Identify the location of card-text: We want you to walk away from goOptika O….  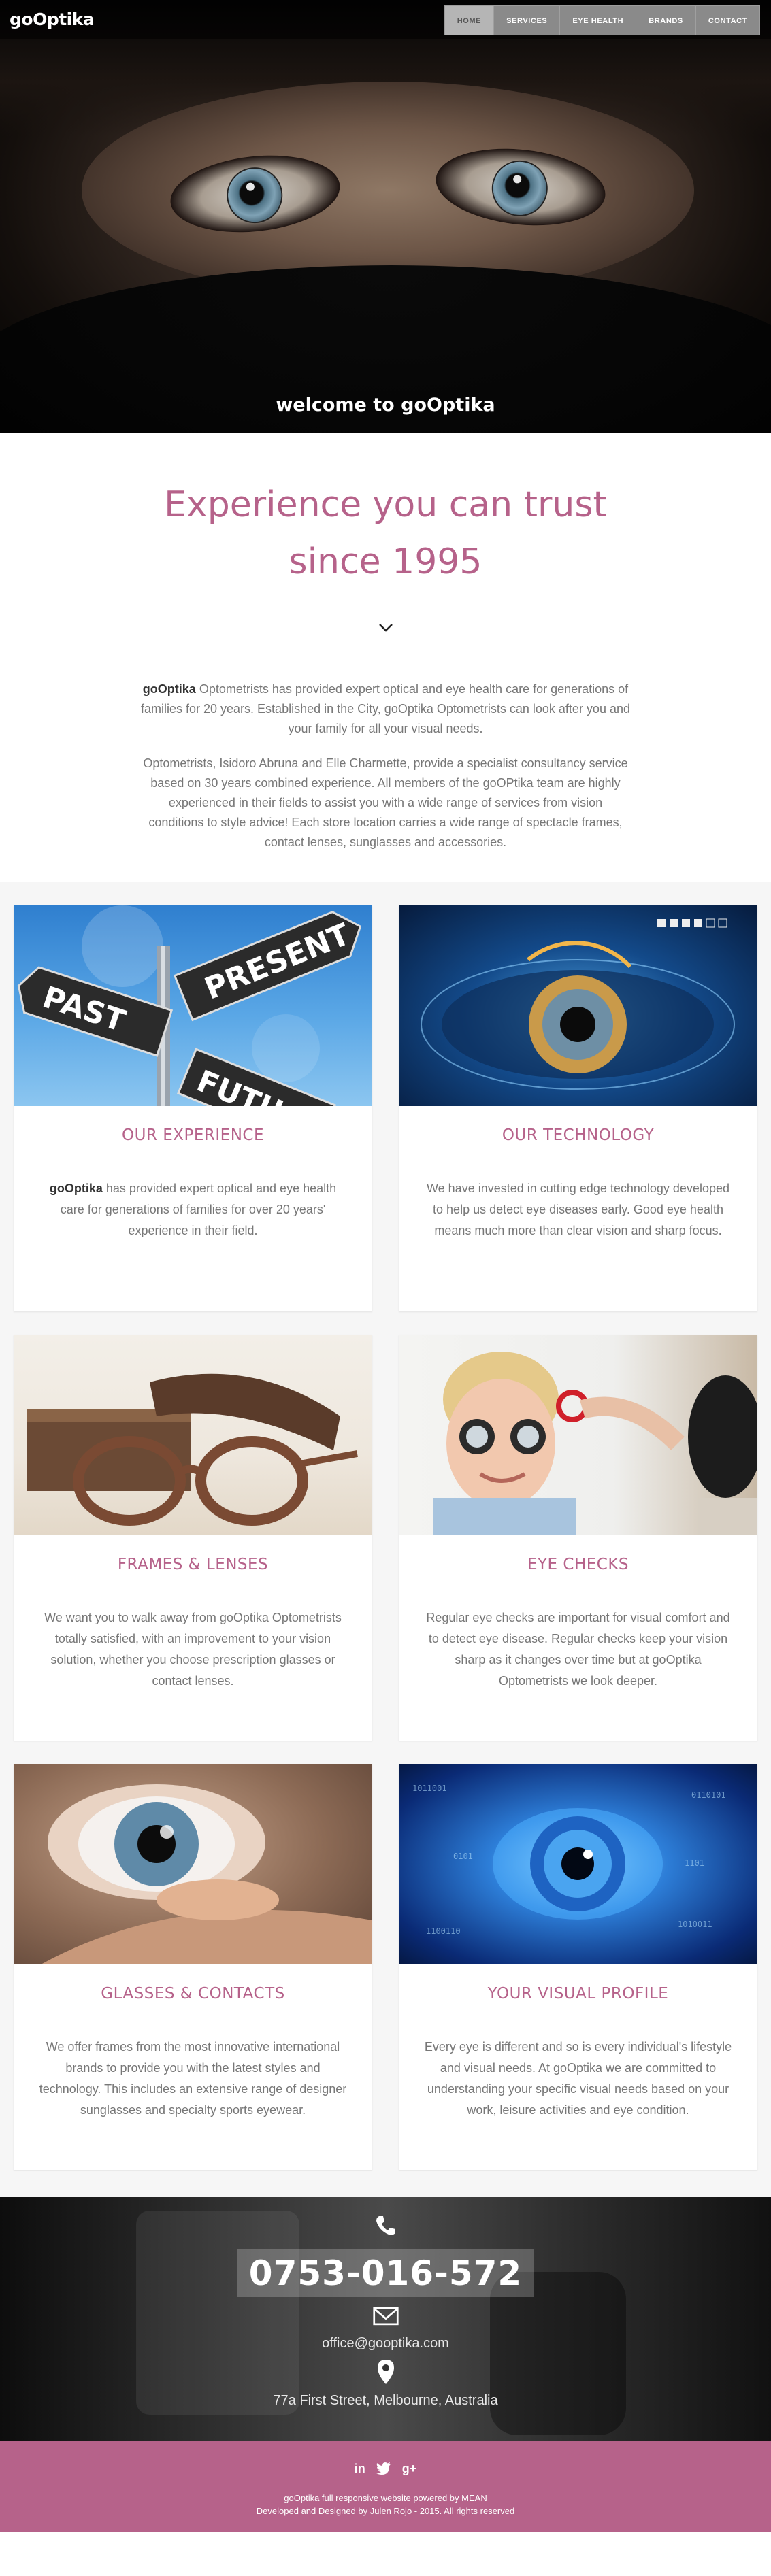
(193, 1649).